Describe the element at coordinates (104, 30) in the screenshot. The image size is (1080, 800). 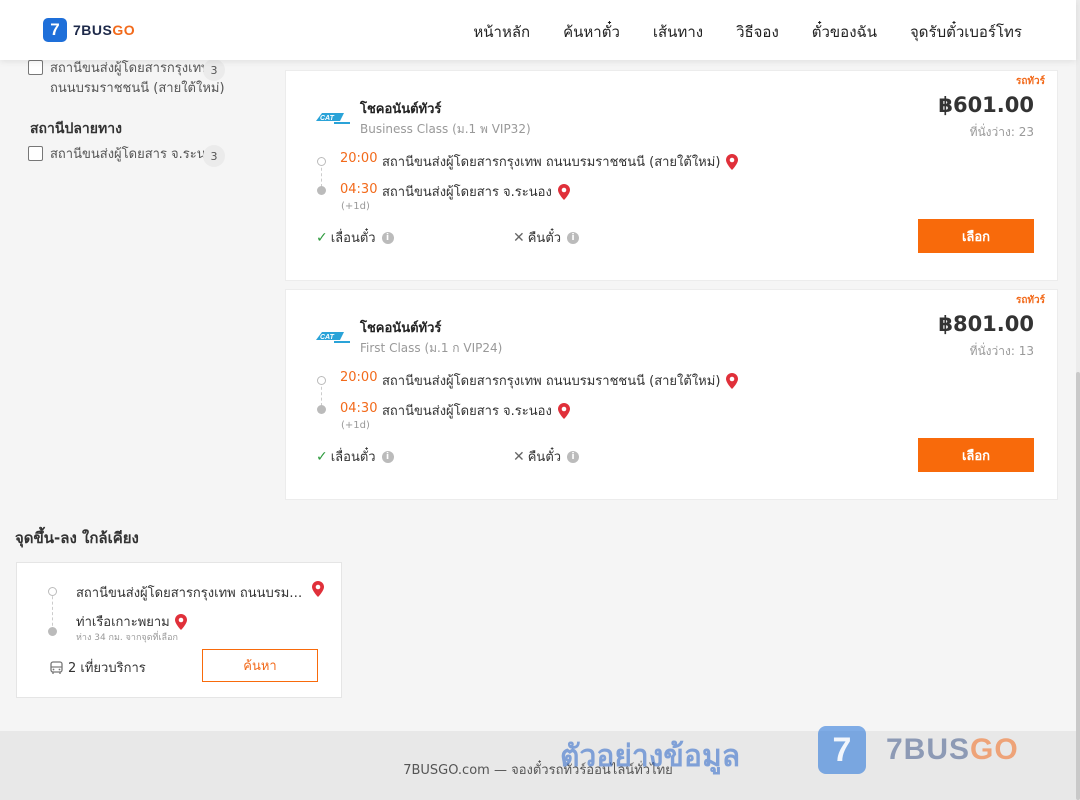
I see `logo-text: 7BUSGO` at that location.